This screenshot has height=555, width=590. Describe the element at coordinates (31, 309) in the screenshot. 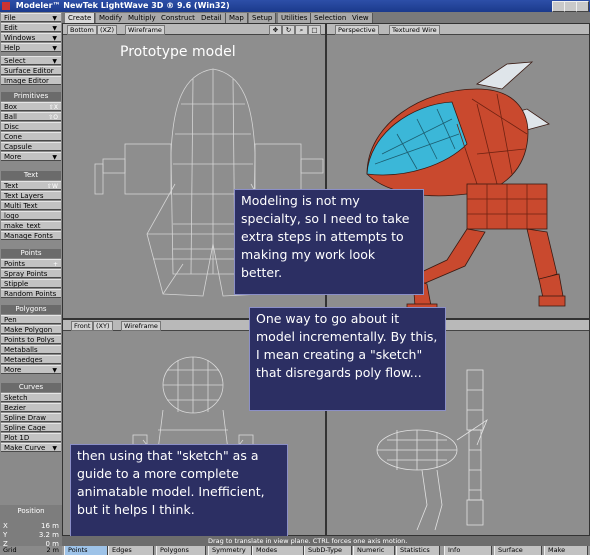

I see `polygons-header: Polygons` at that location.